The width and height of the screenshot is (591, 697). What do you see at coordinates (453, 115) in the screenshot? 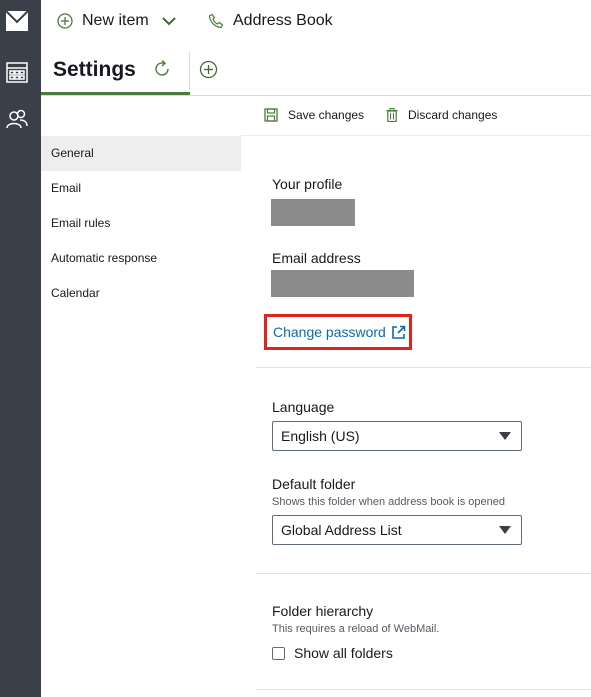
I see `discard-changes-label: Discard changes` at bounding box center [453, 115].